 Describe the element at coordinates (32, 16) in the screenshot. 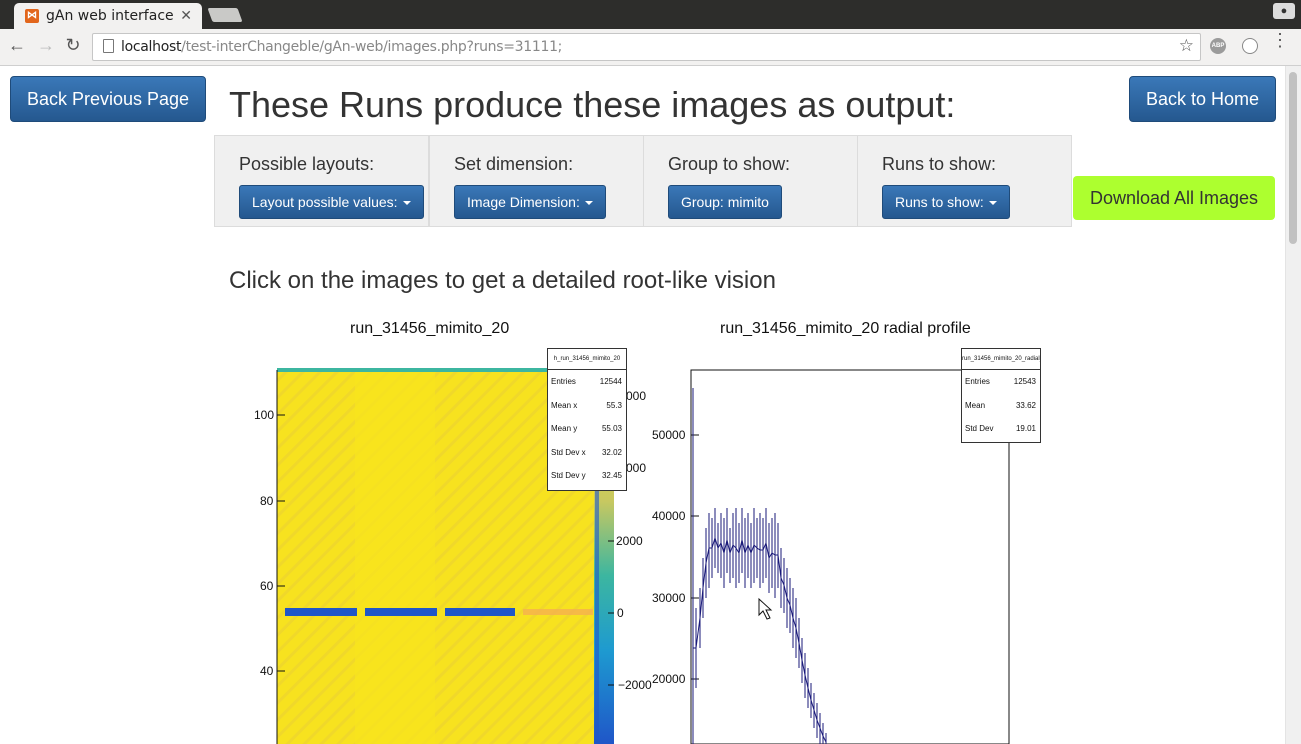

I see `xampp-favicon-icon: ⋈` at that location.